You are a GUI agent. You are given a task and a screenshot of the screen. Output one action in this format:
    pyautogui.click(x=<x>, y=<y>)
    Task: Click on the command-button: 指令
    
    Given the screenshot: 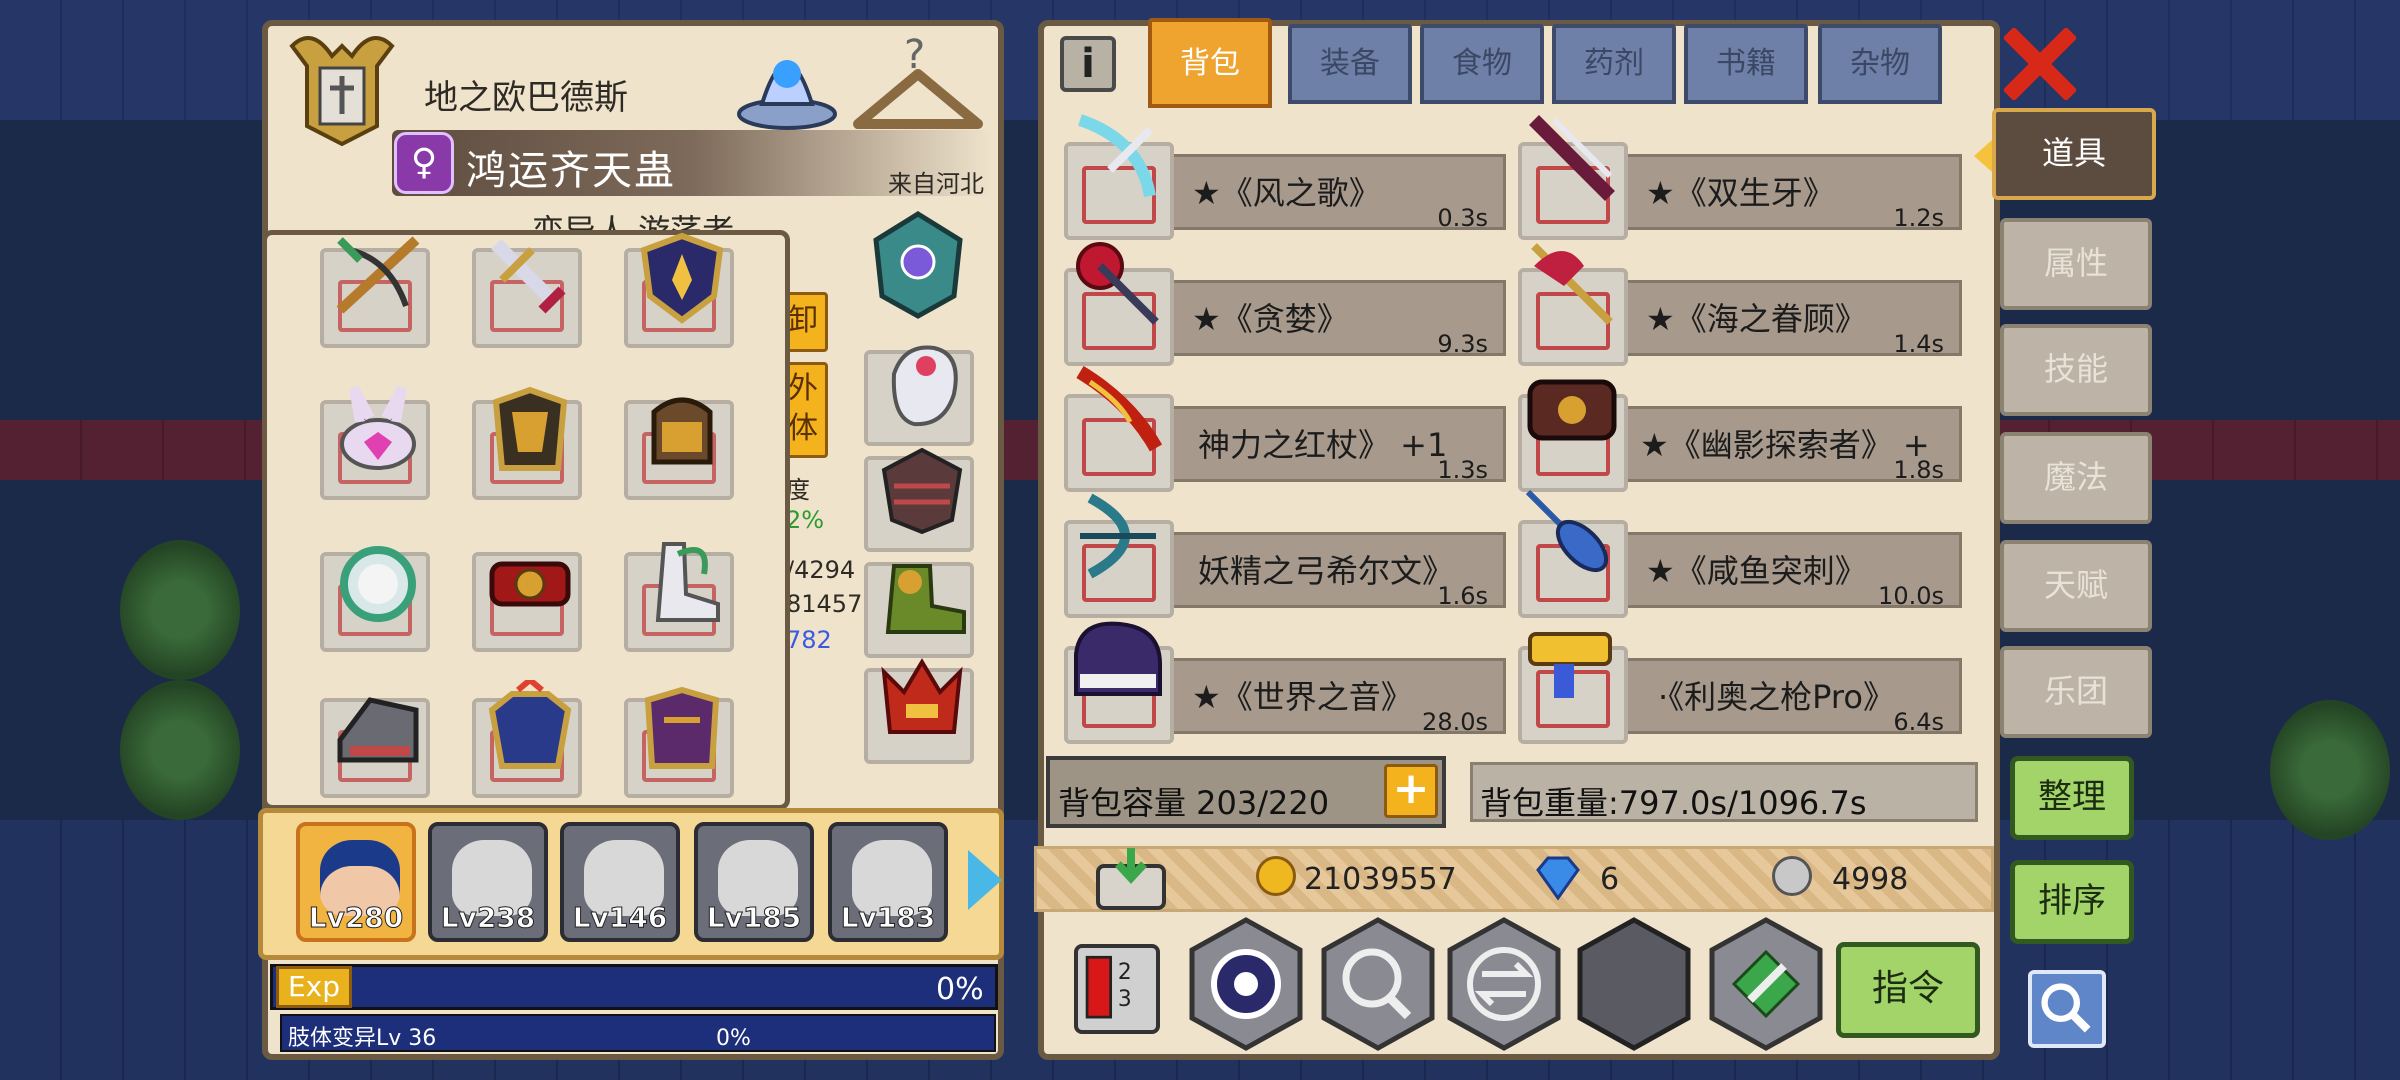 What is the action you would take?
    pyautogui.click(x=1908, y=990)
    